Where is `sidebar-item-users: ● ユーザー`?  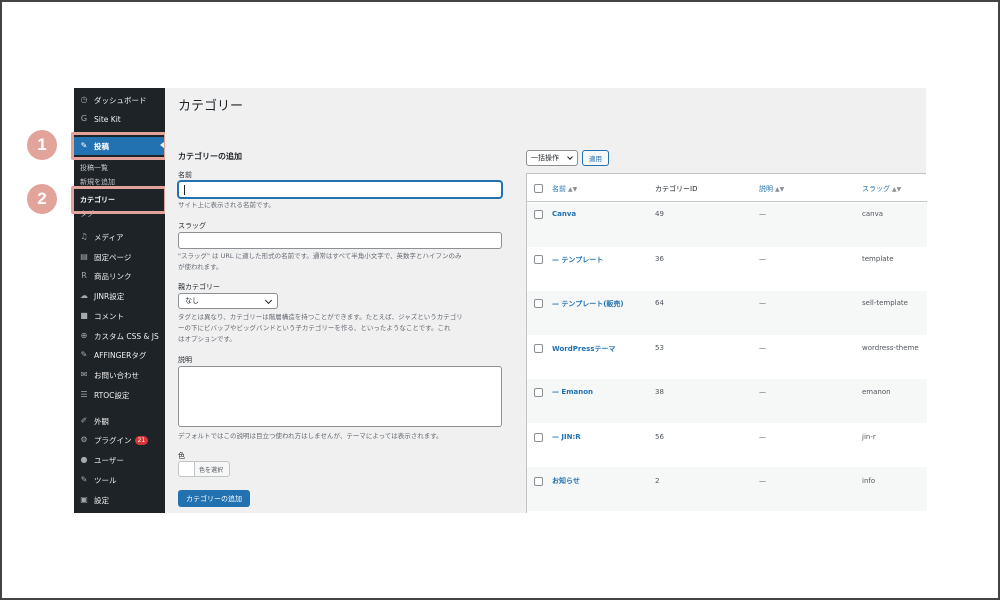
sidebar-item-users: ● ユーザー is located at coordinates (119, 460).